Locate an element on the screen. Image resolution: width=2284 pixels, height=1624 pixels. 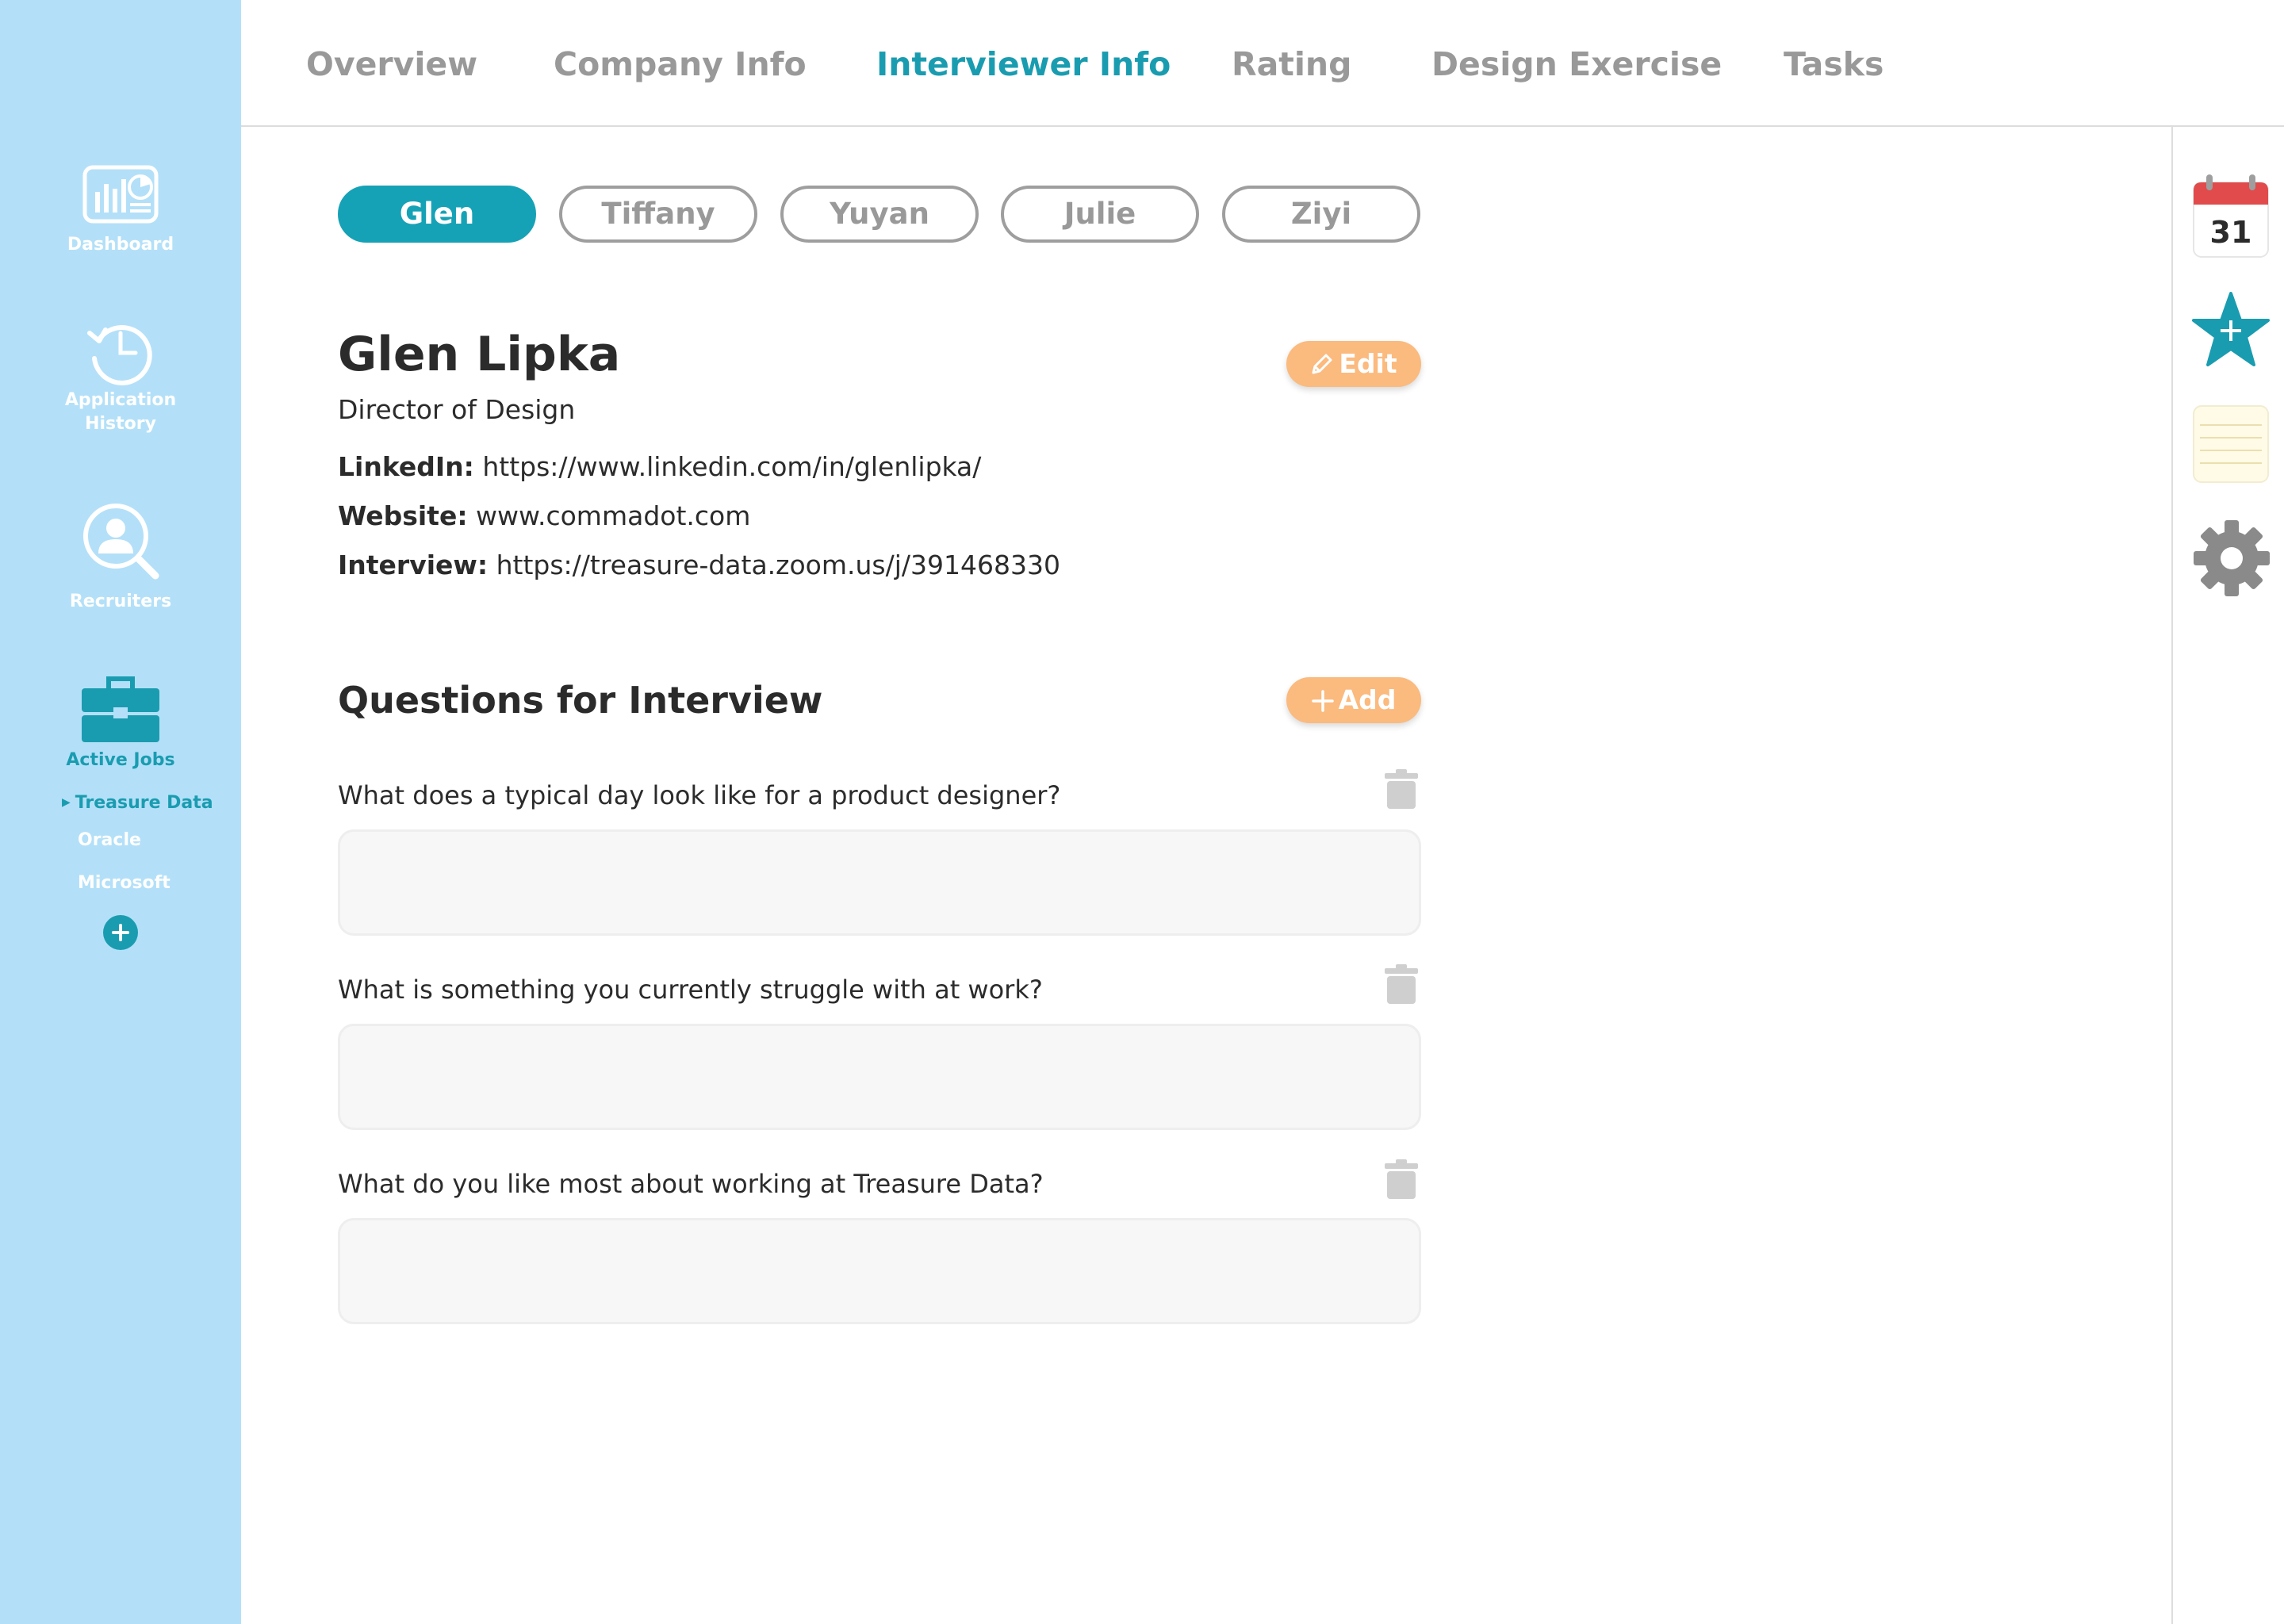
star-add-icon is located at coordinates (2231, 329).